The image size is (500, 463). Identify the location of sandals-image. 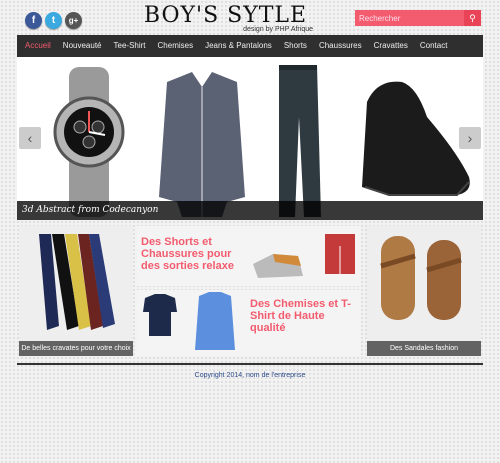
(421, 278).